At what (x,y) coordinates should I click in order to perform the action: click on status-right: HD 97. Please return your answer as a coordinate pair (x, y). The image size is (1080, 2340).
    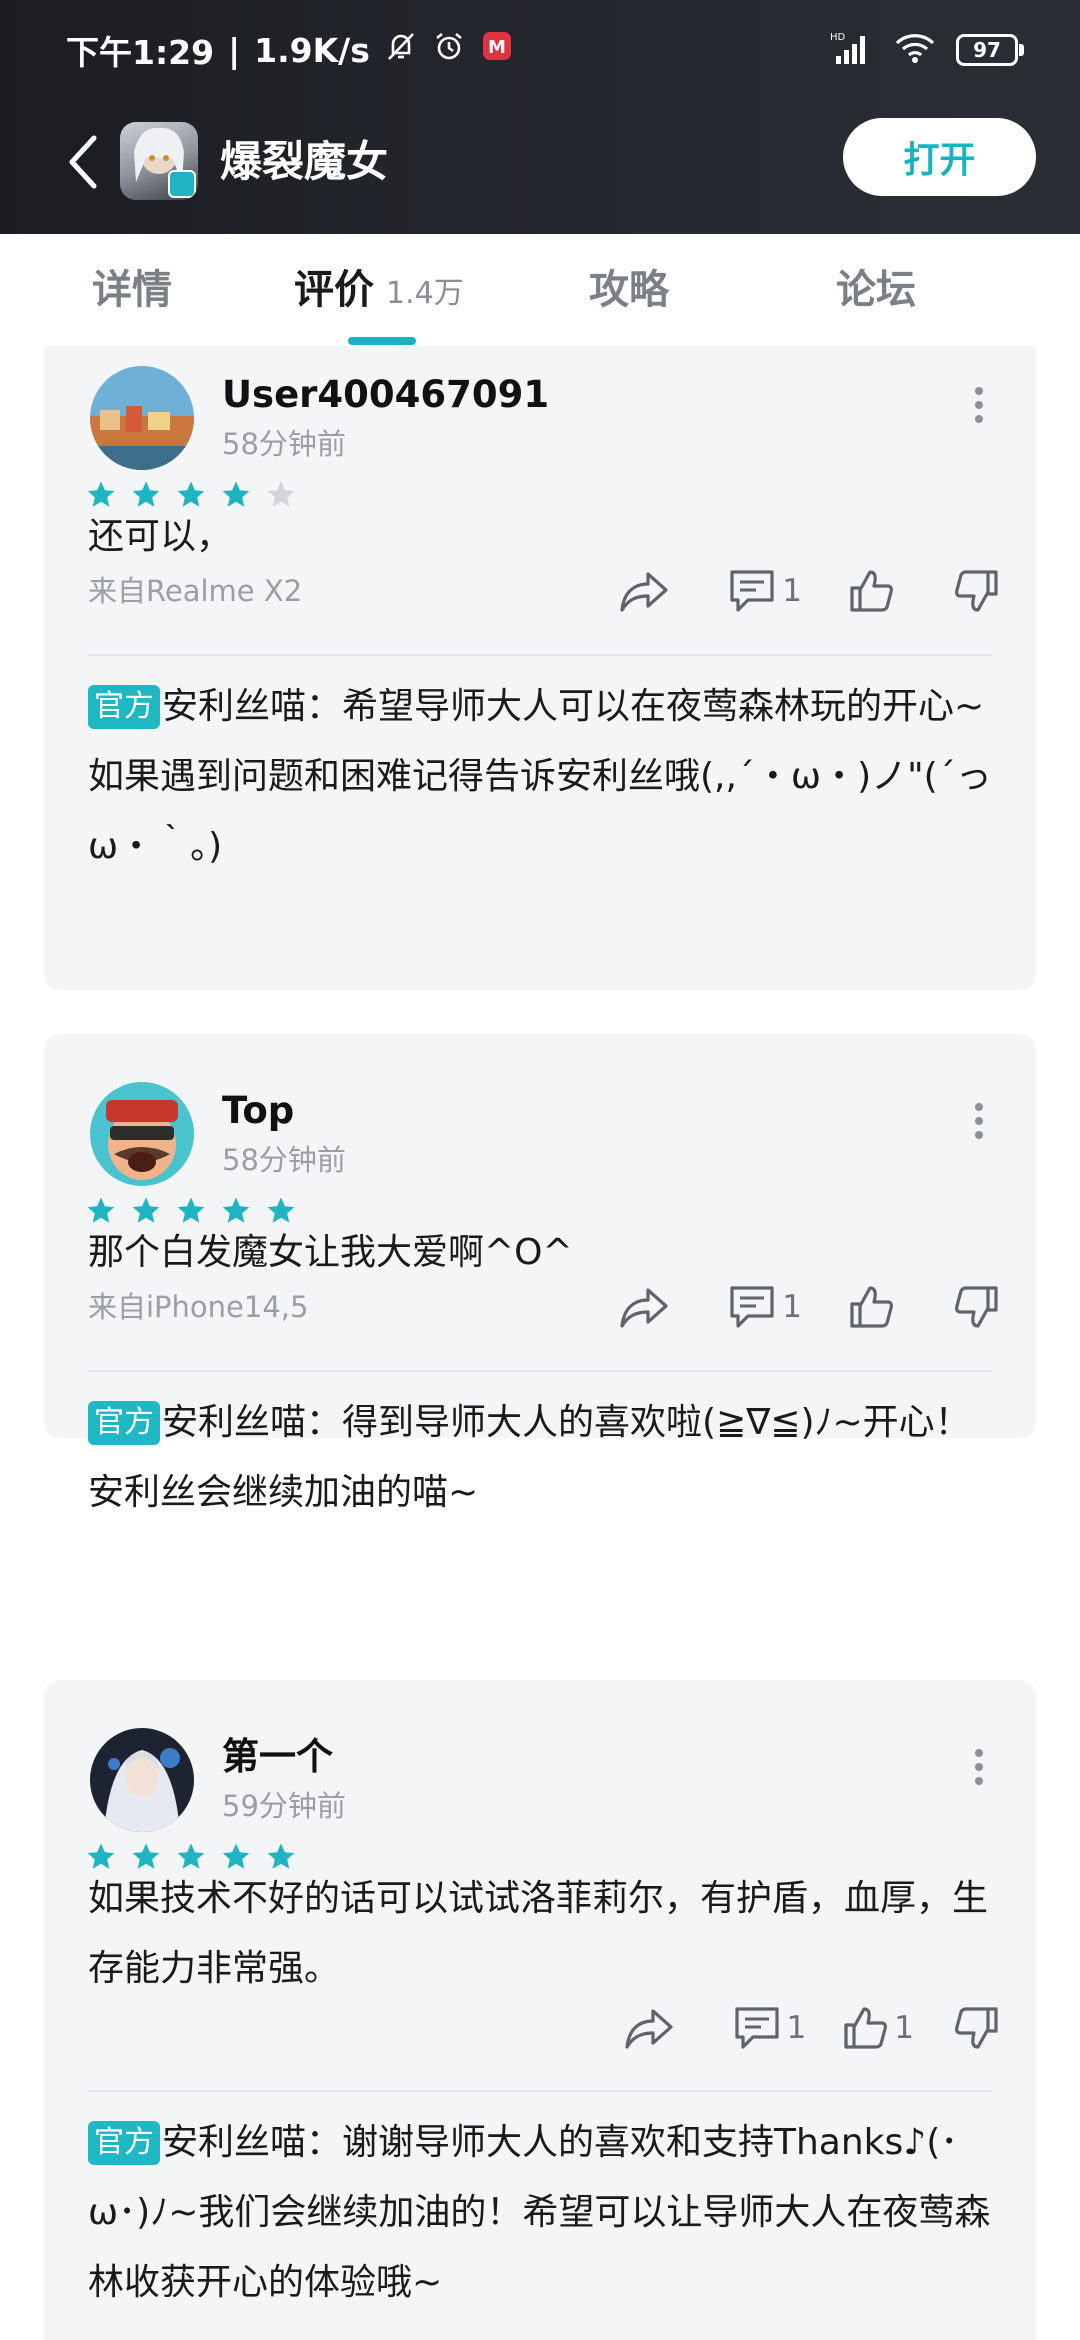
    Looking at the image, I should click on (927, 50).